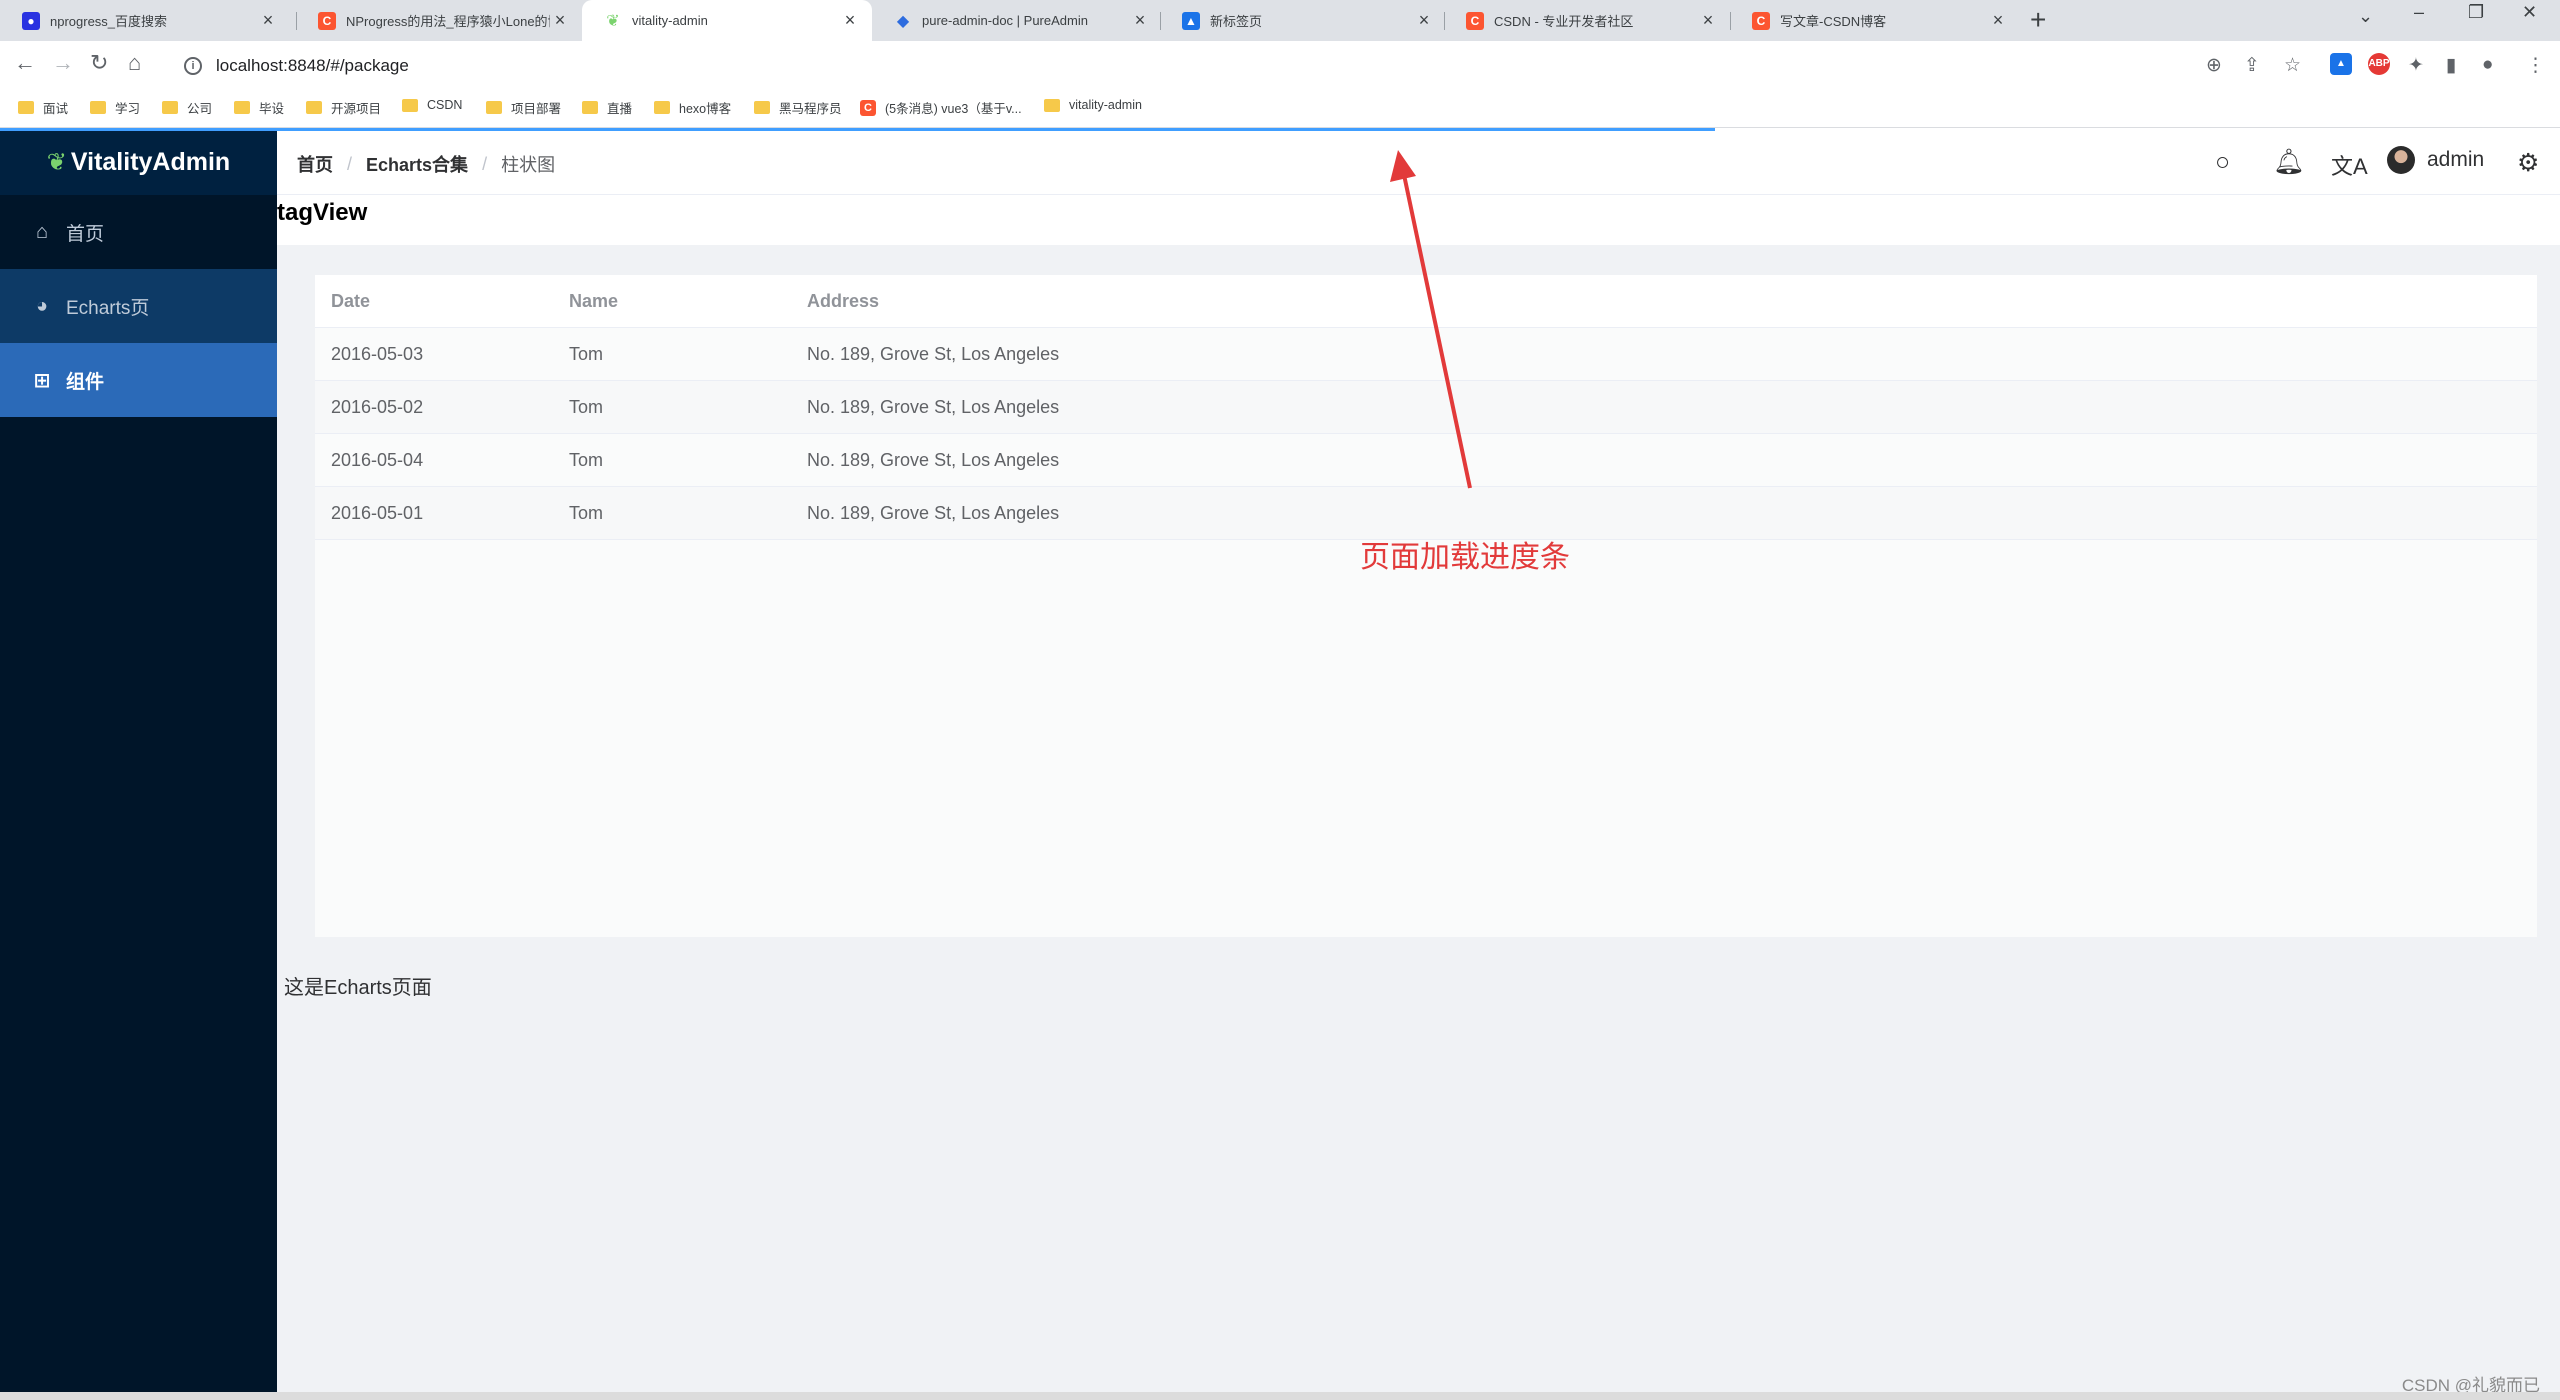 The width and height of the screenshot is (2560, 1400). I want to click on breadcrumb-item: Echarts合集, so click(417, 164).